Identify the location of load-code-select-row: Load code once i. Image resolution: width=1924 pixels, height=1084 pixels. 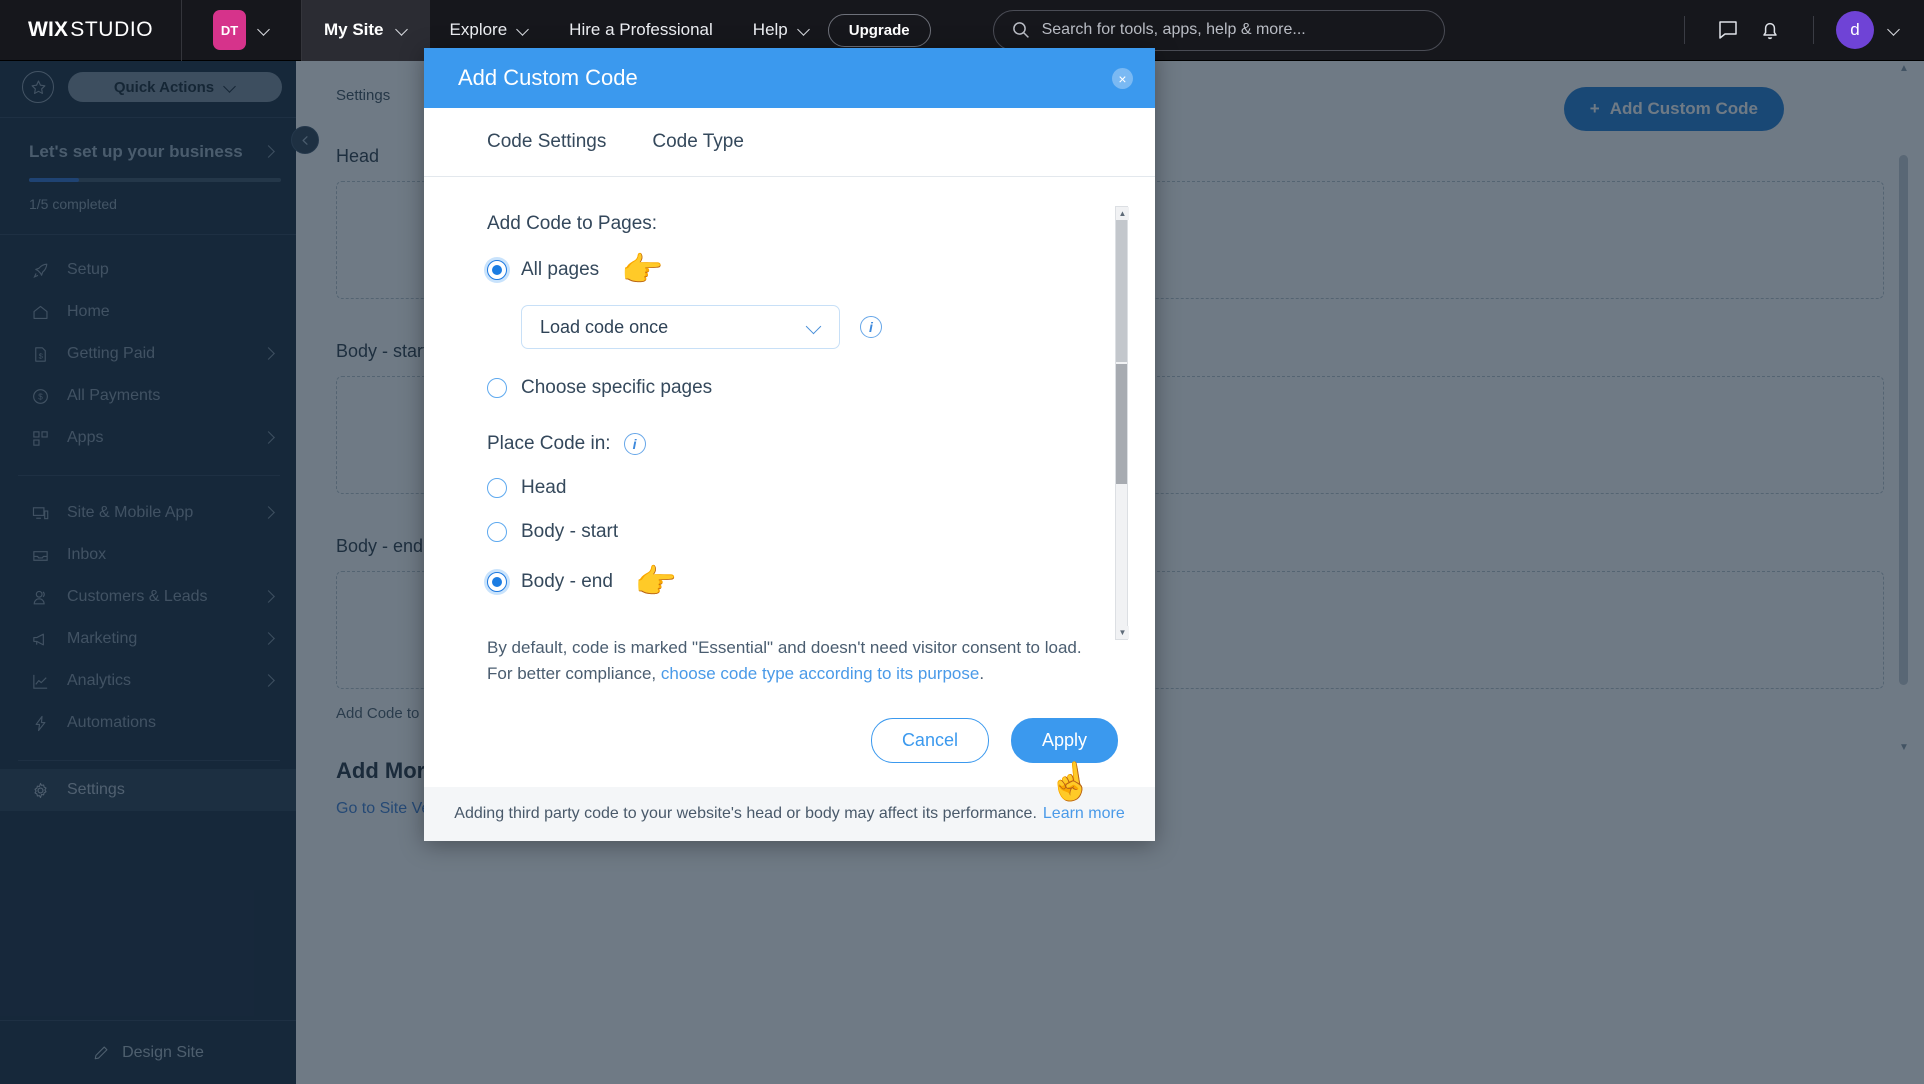
(806, 327).